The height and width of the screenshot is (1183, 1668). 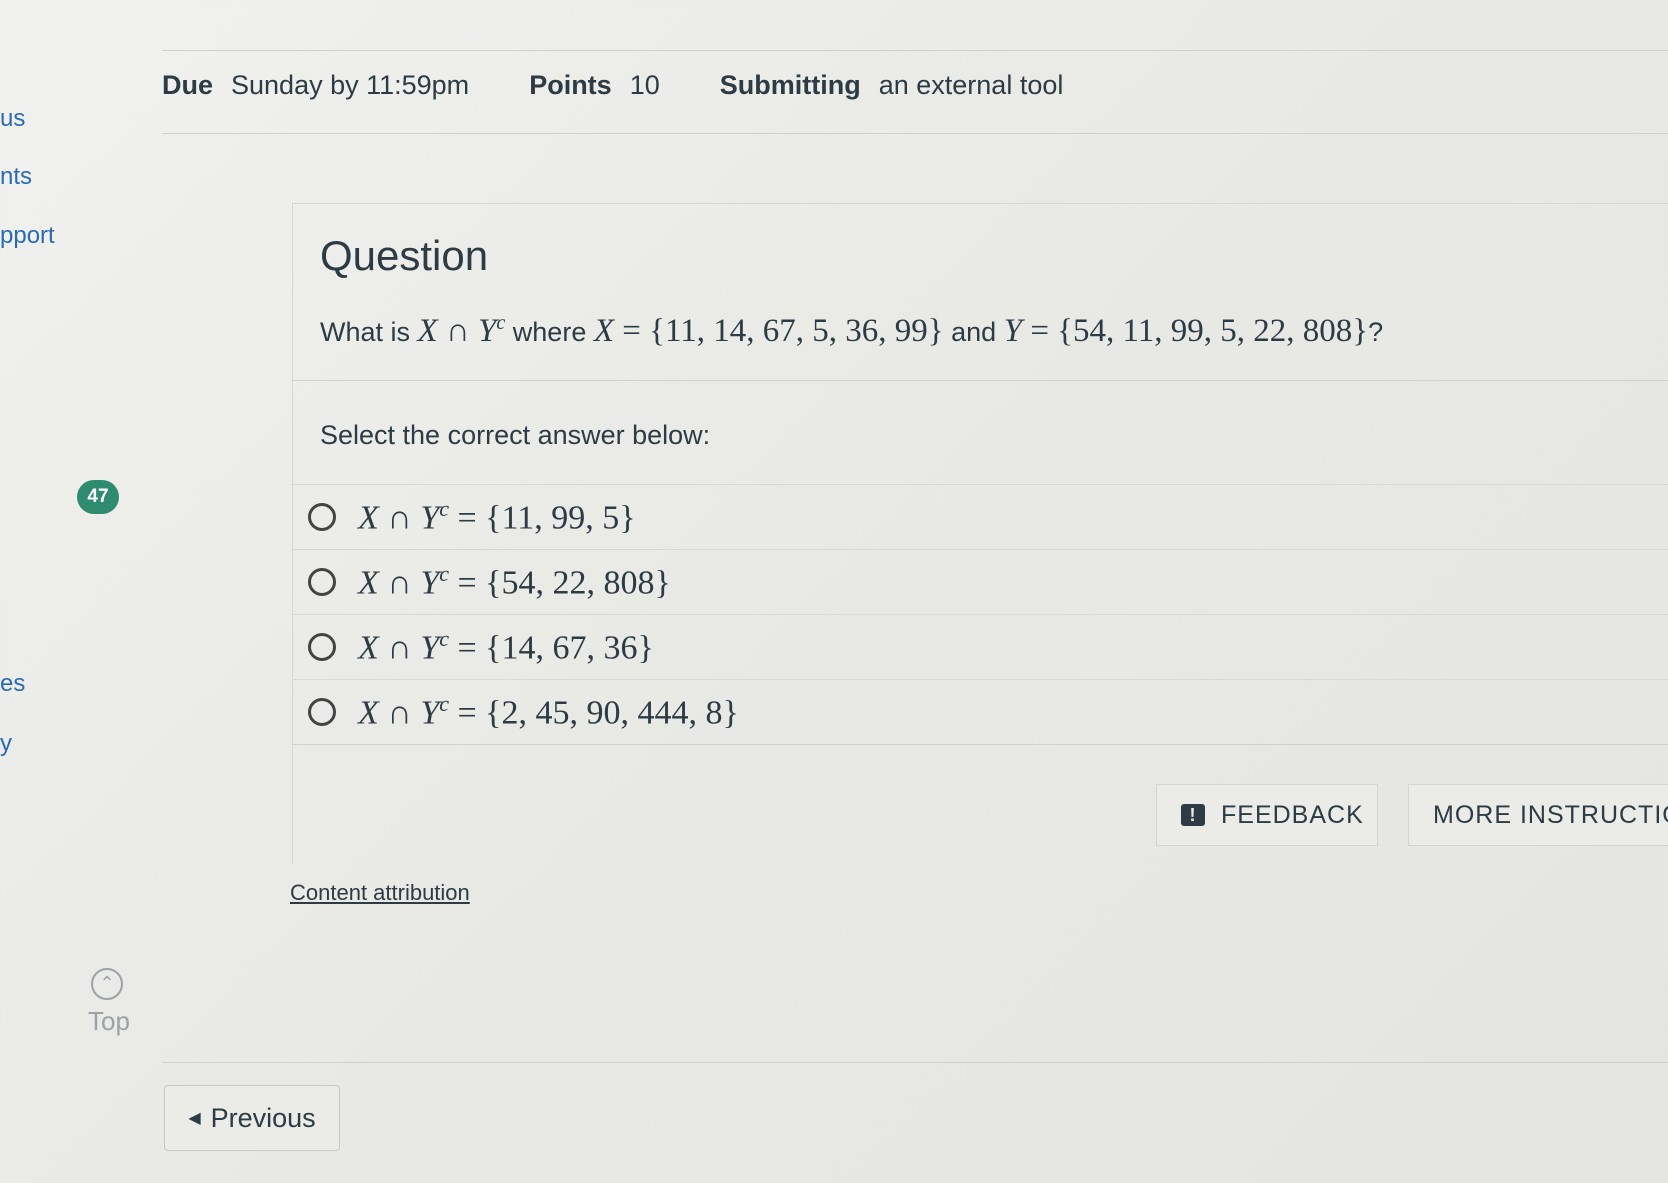 What do you see at coordinates (564, 583) in the screenshot?
I see `option-rhs: = {54, 22, 808}` at bounding box center [564, 583].